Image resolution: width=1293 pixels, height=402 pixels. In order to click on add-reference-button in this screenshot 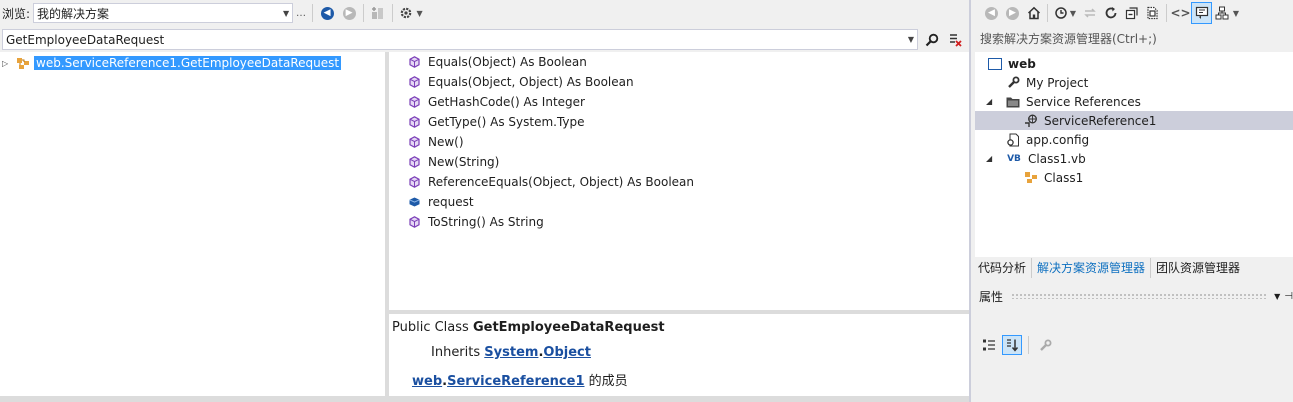, I will do `click(378, 13)`.